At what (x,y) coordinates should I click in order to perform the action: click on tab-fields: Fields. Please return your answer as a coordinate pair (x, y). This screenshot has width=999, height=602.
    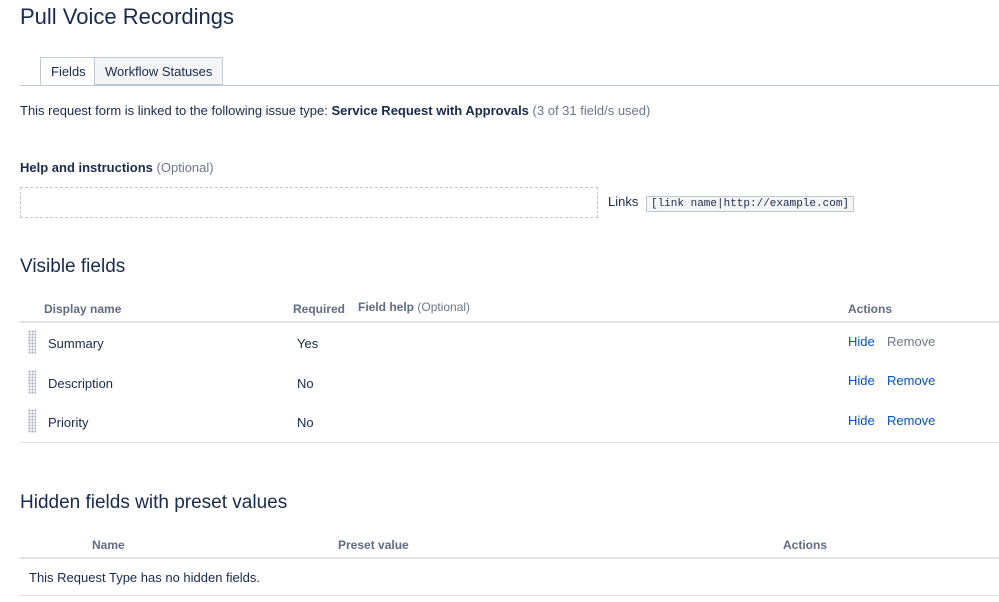
    Looking at the image, I should click on (68, 71).